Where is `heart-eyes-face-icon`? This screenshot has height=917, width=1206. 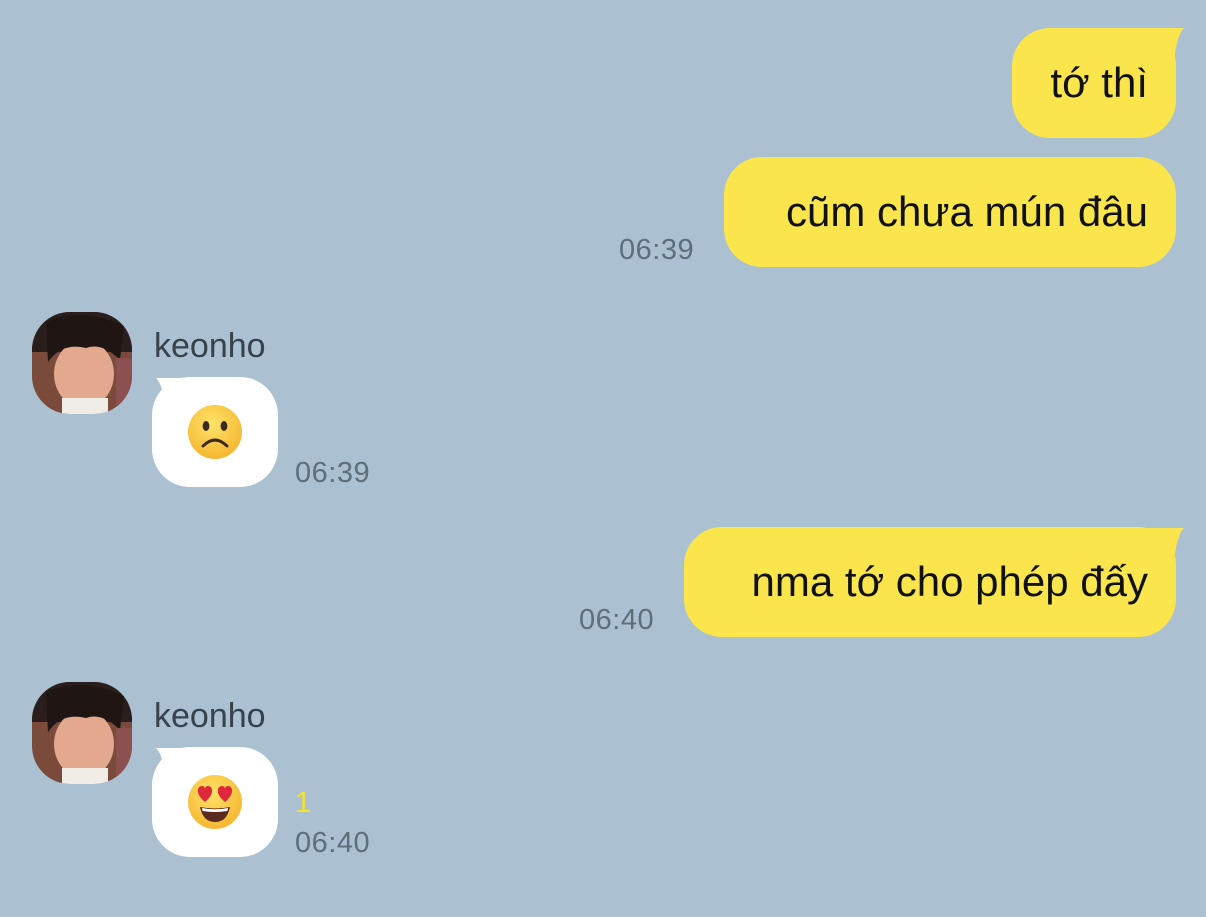 heart-eyes-face-icon is located at coordinates (215, 802).